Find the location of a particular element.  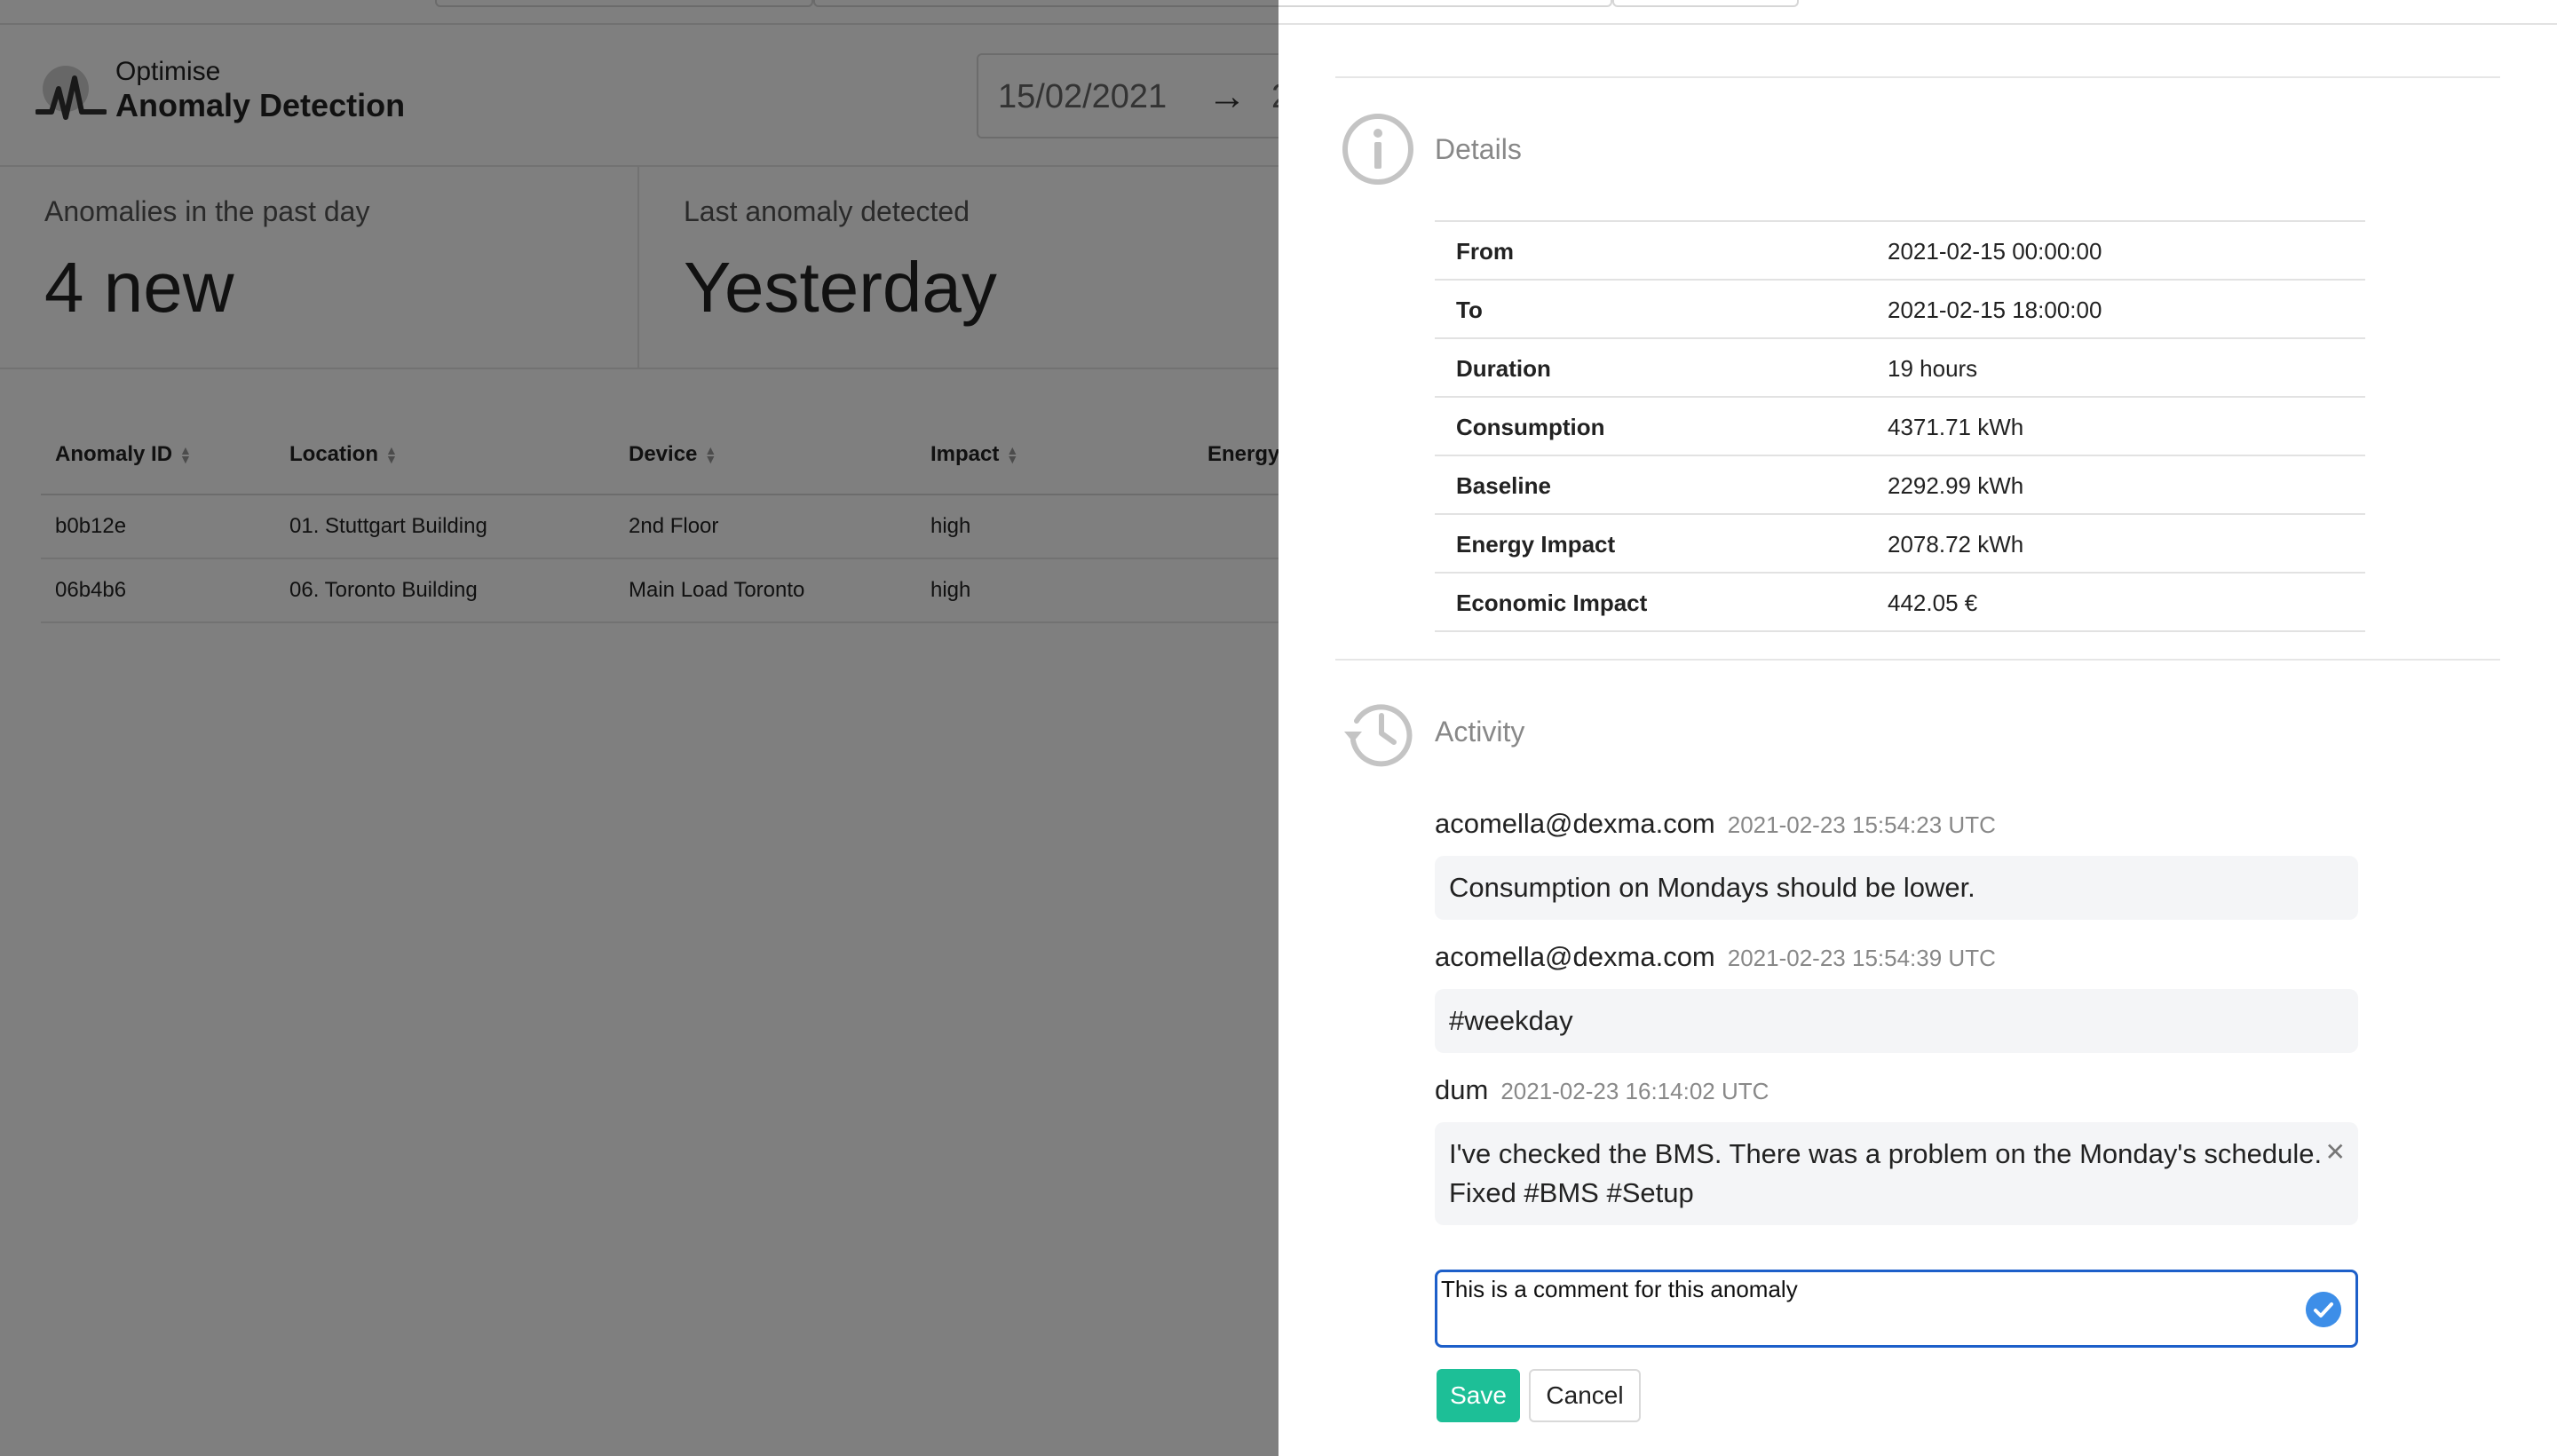

comment-bubble: Consumption on Mondays should be lower. is located at coordinates (1896, 888).